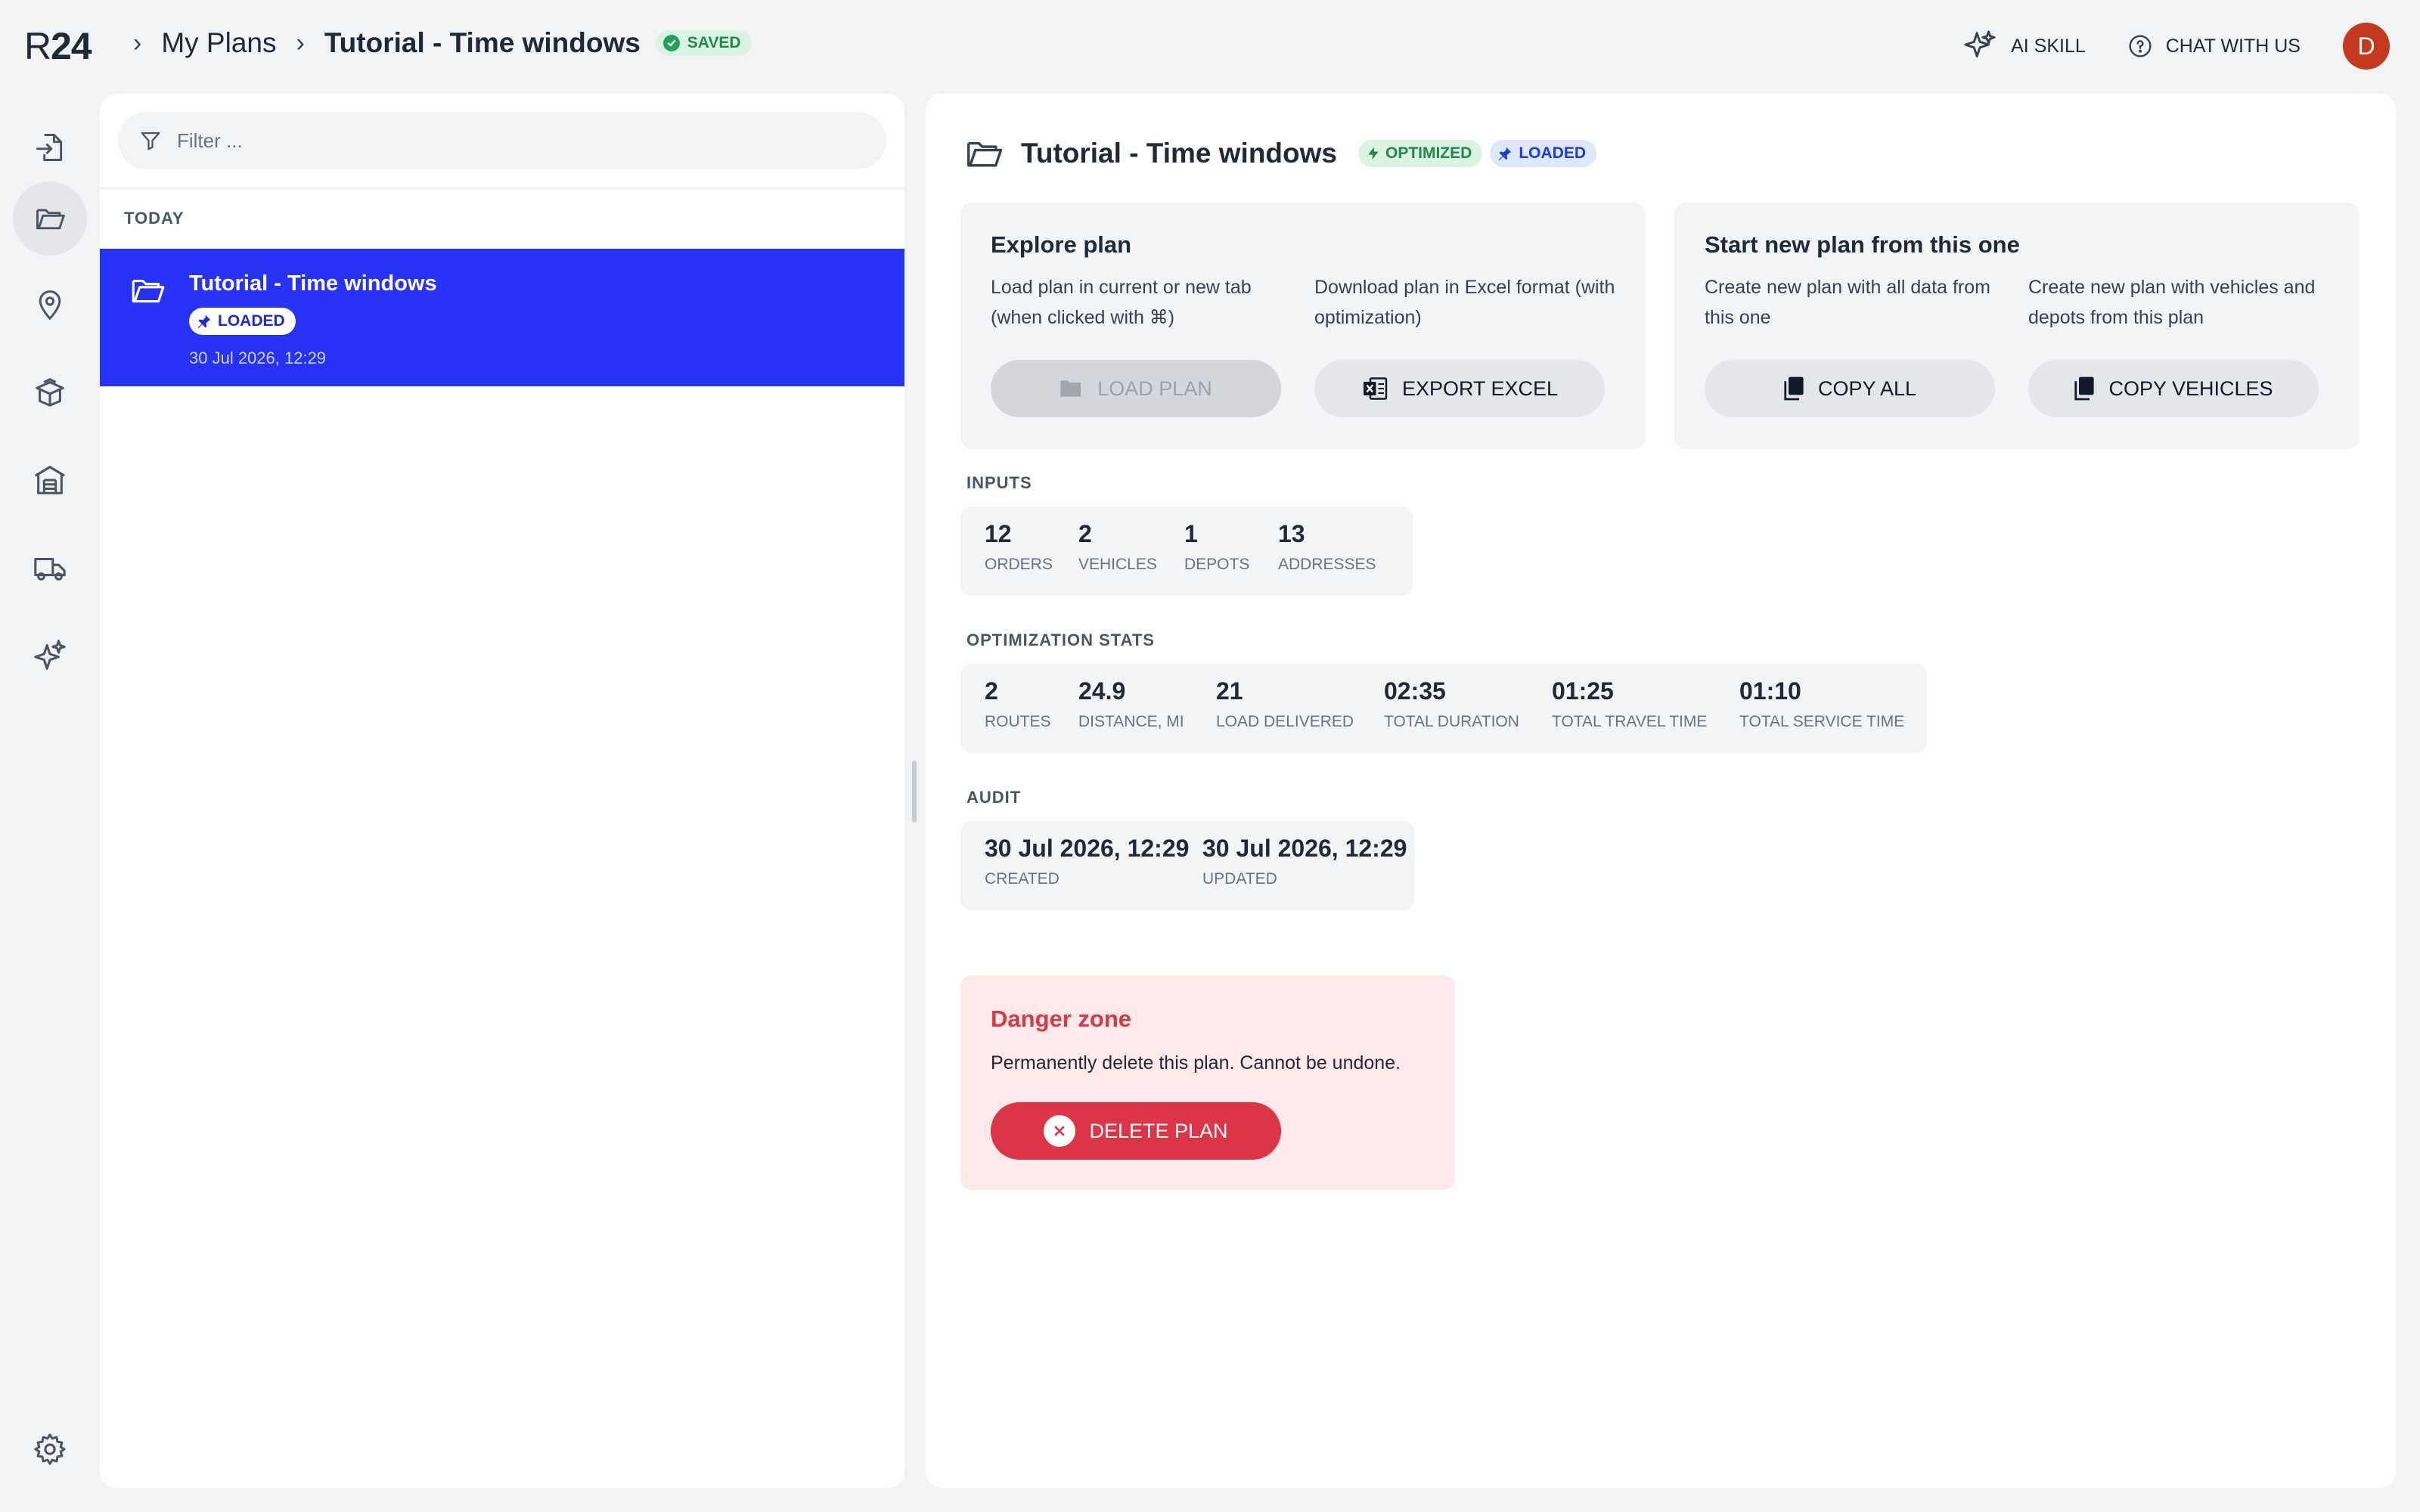  I want to click on stat-label: CREATED, so click(1023, 879).